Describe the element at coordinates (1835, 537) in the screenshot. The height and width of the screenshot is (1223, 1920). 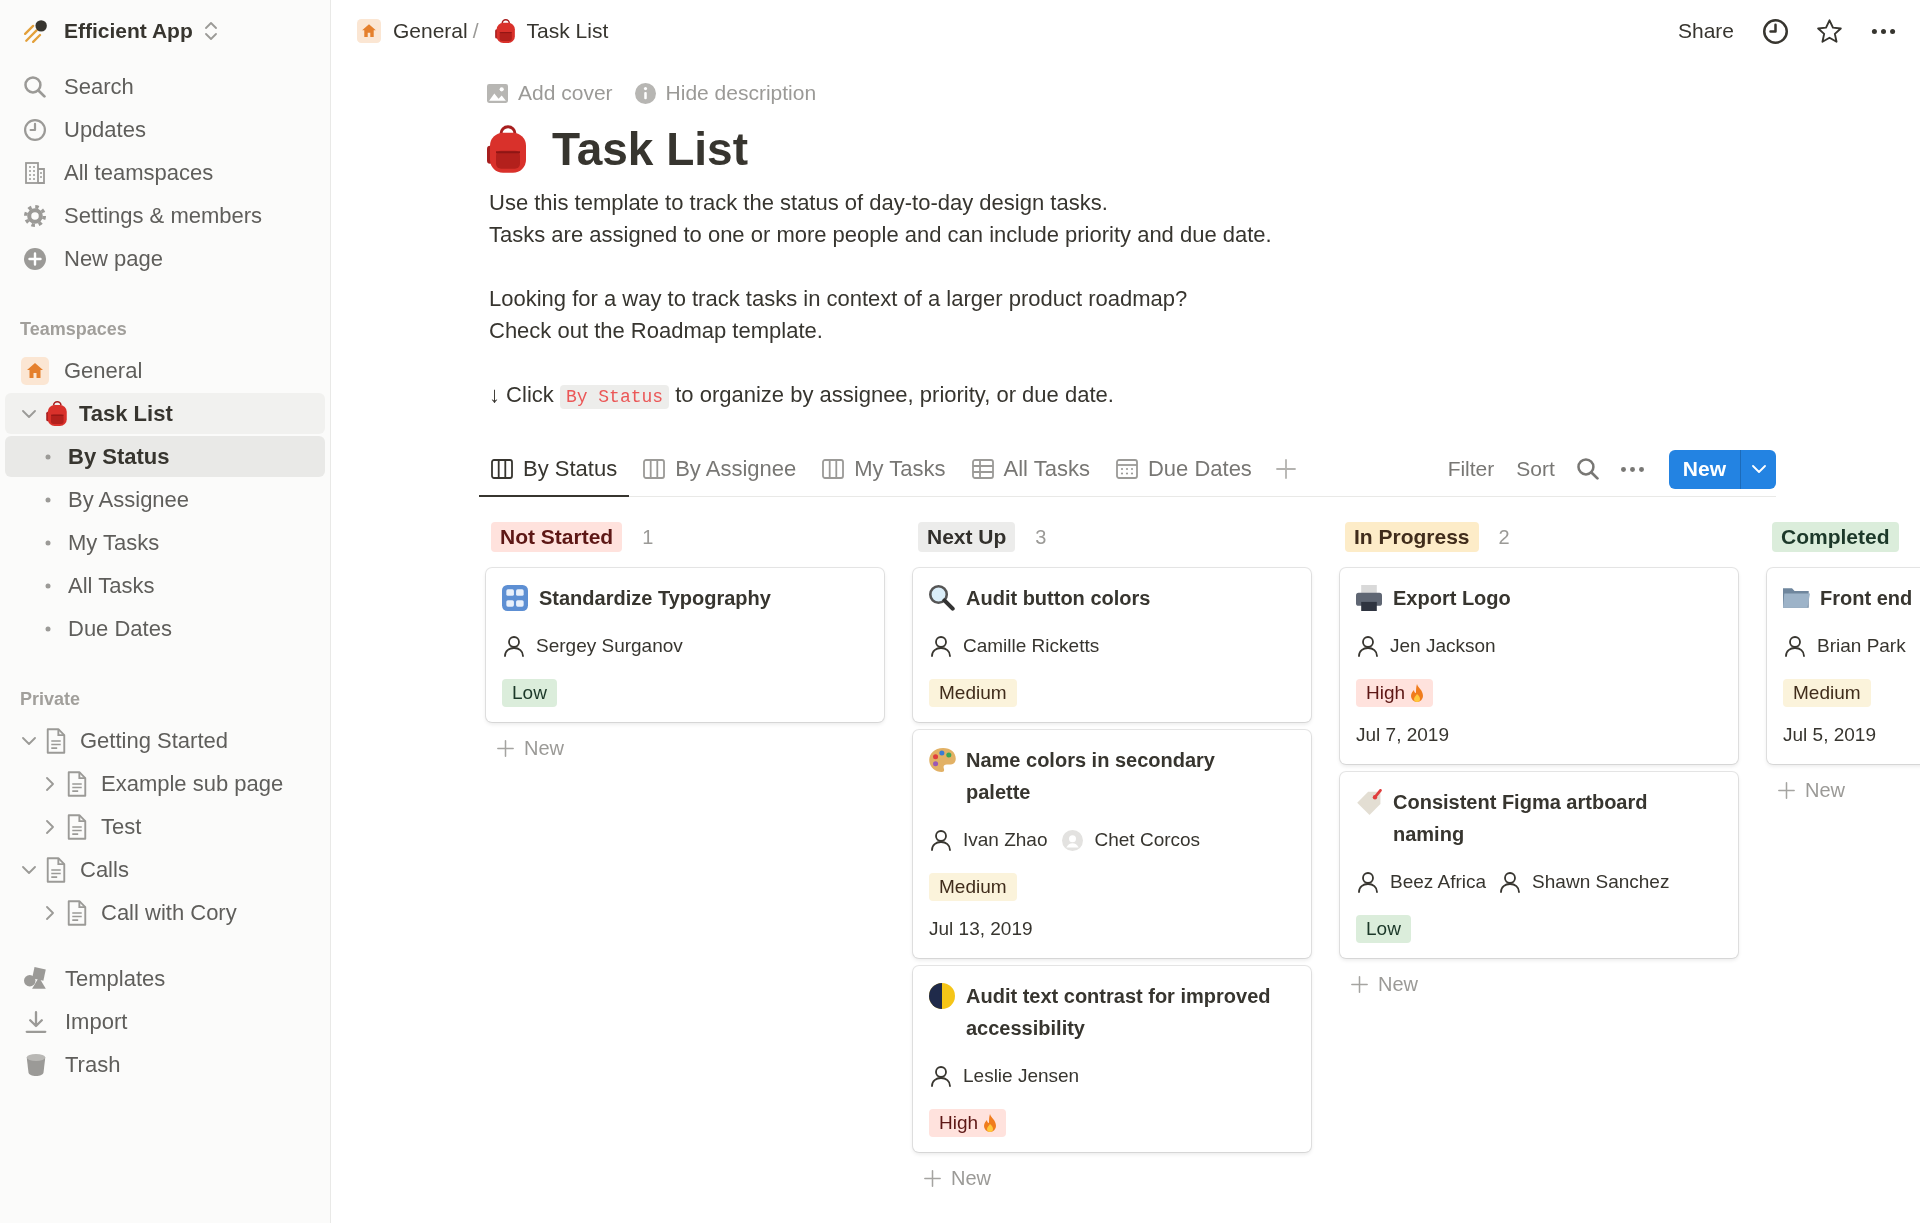
I see `status-tag: Completed` at that location.